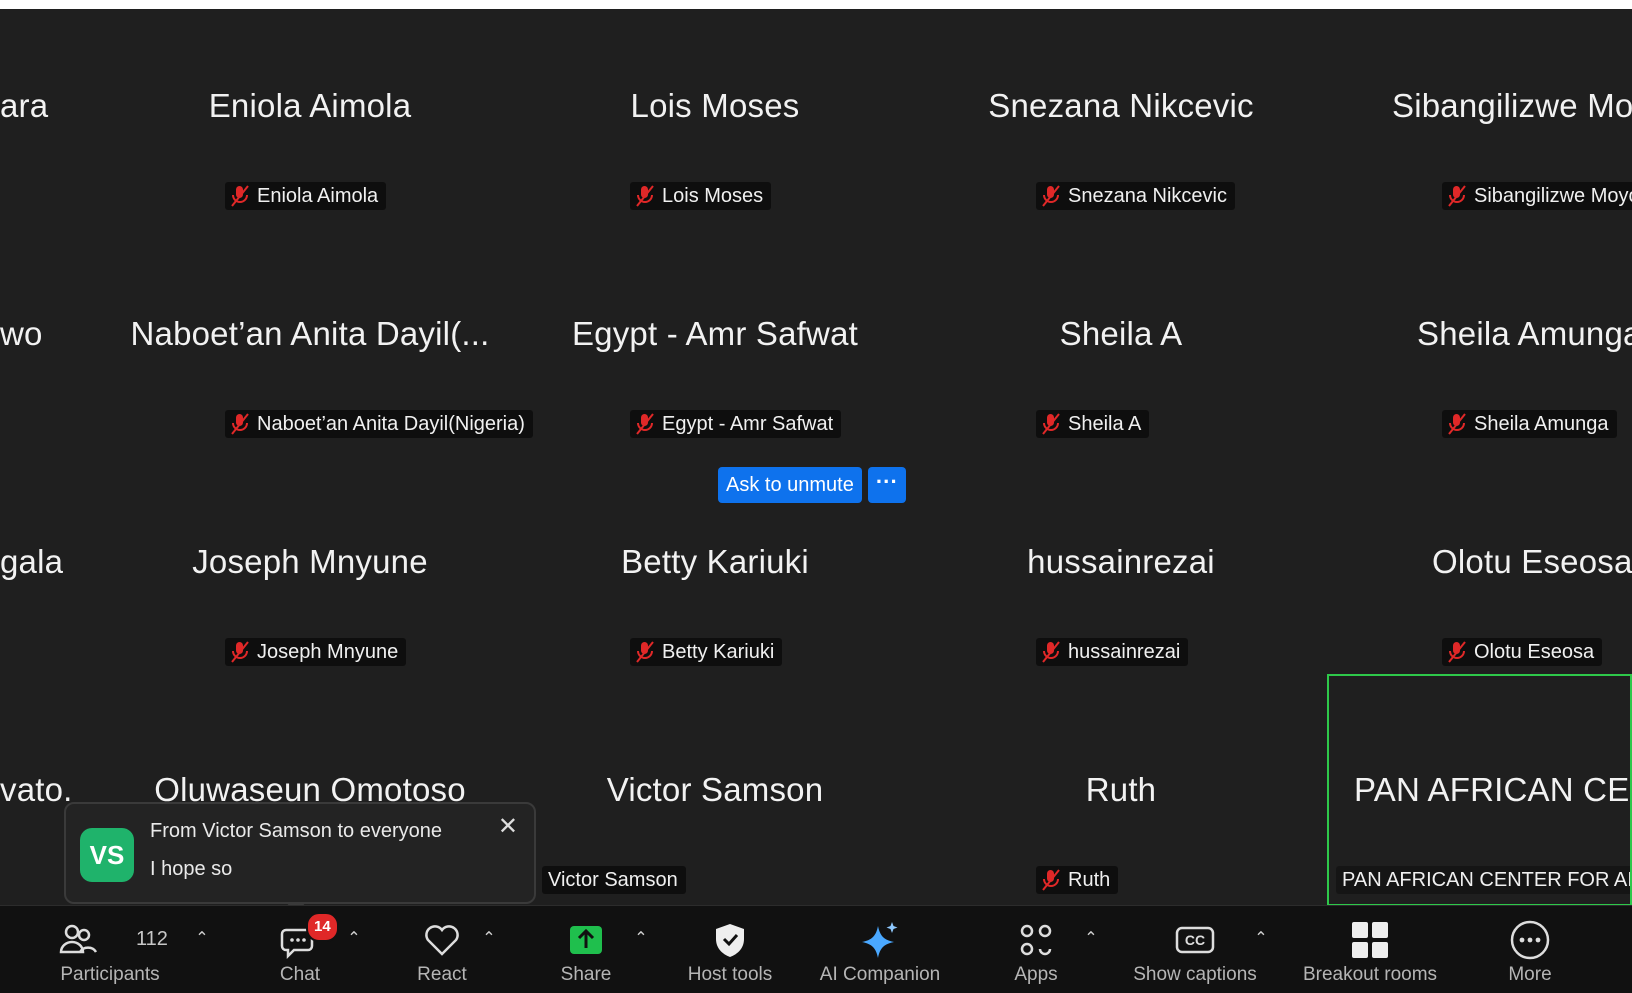  I want to click on share-button: Share, so click(586, 949).